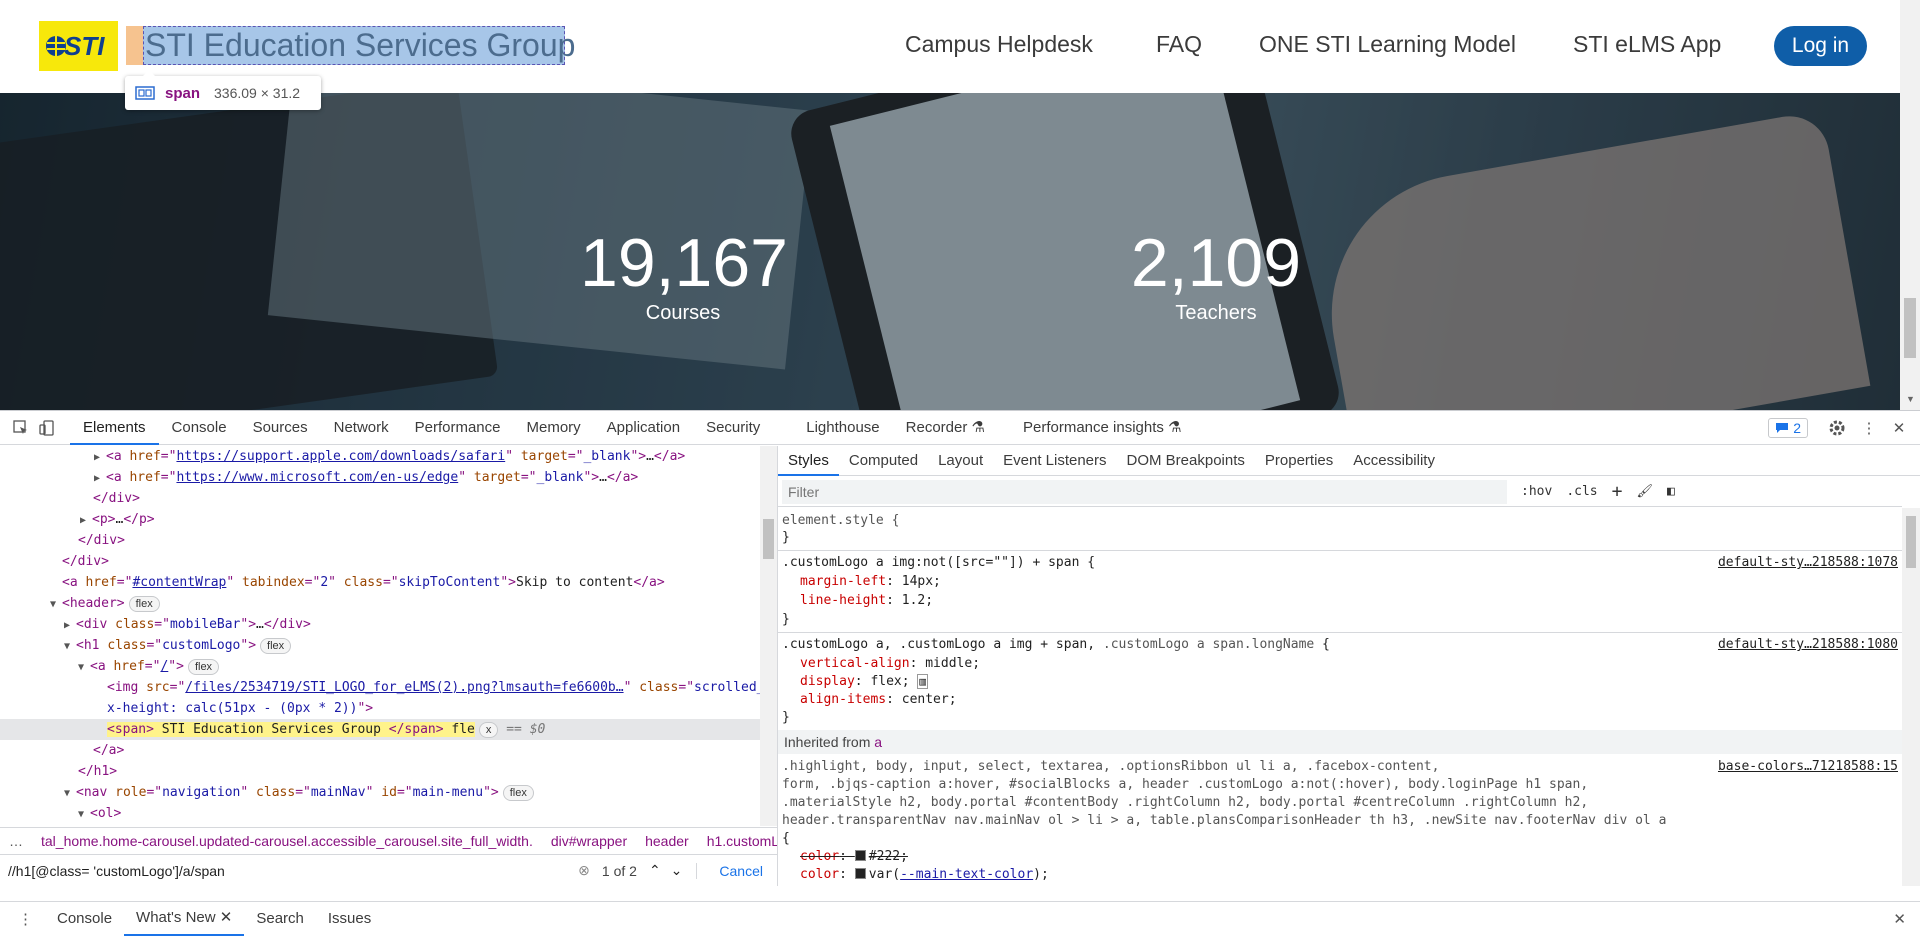 This screenshot has width=1920, height=936. What do you see at coordinates (878, 742) in the screenshot?
I see `inherited-tag-link: a` at bounding box center [878, 742].